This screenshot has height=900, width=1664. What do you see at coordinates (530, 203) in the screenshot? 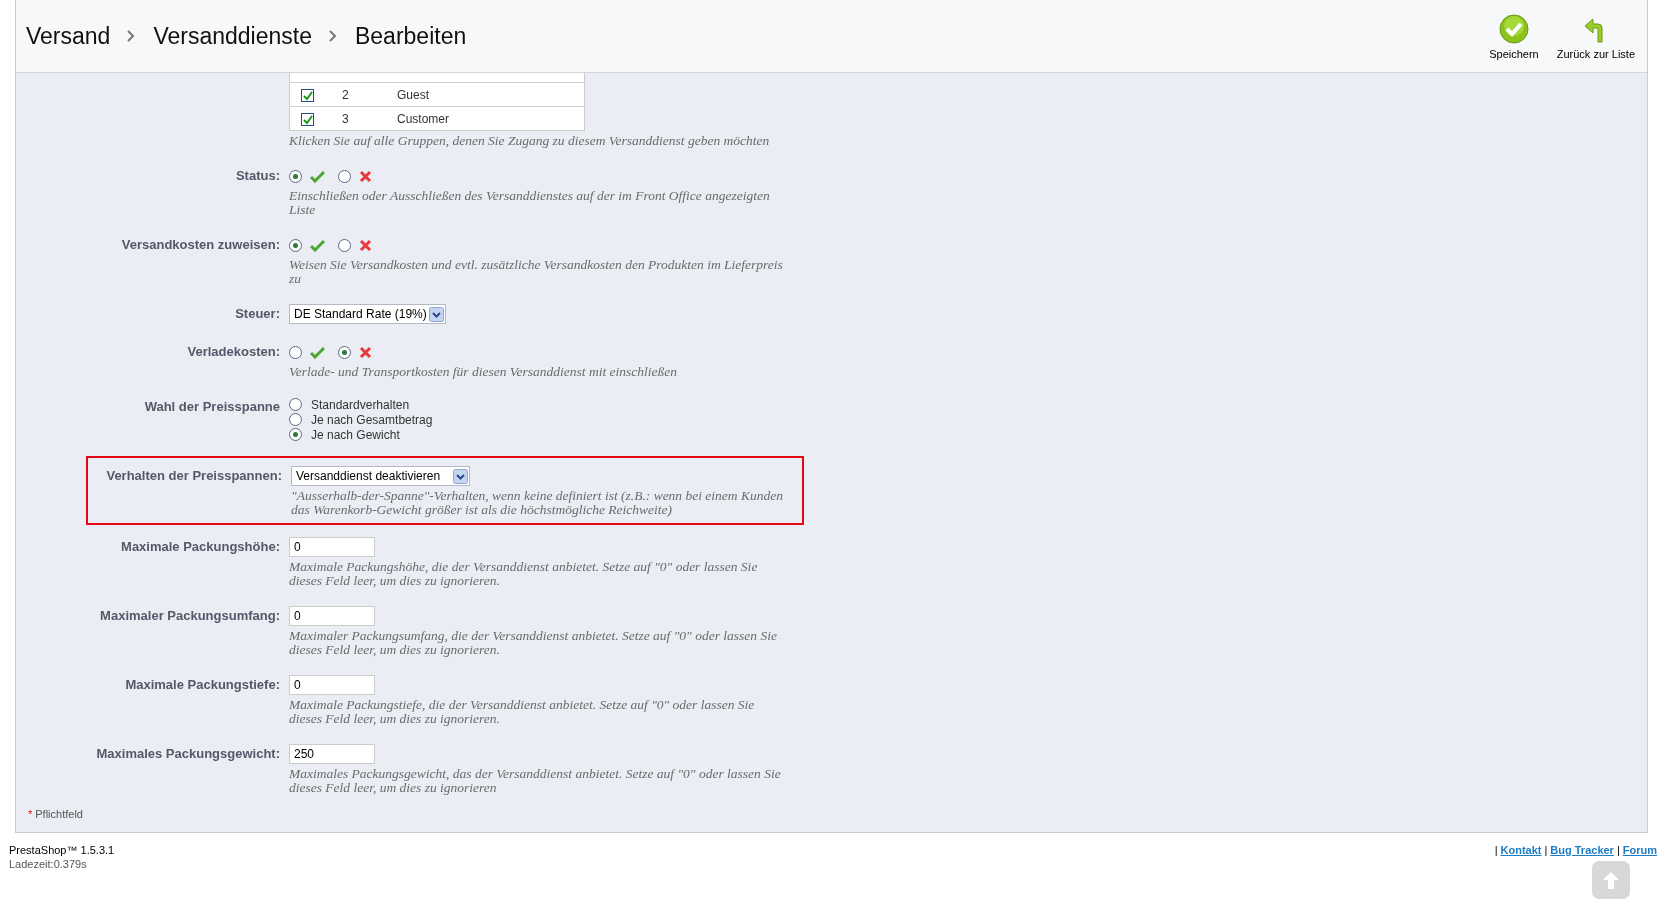
I see `field-hint: Einschließen oder Ausschließen des Versanddienstes auf der im Front Office angezeigten Liste` at bounding box center [530, 203].